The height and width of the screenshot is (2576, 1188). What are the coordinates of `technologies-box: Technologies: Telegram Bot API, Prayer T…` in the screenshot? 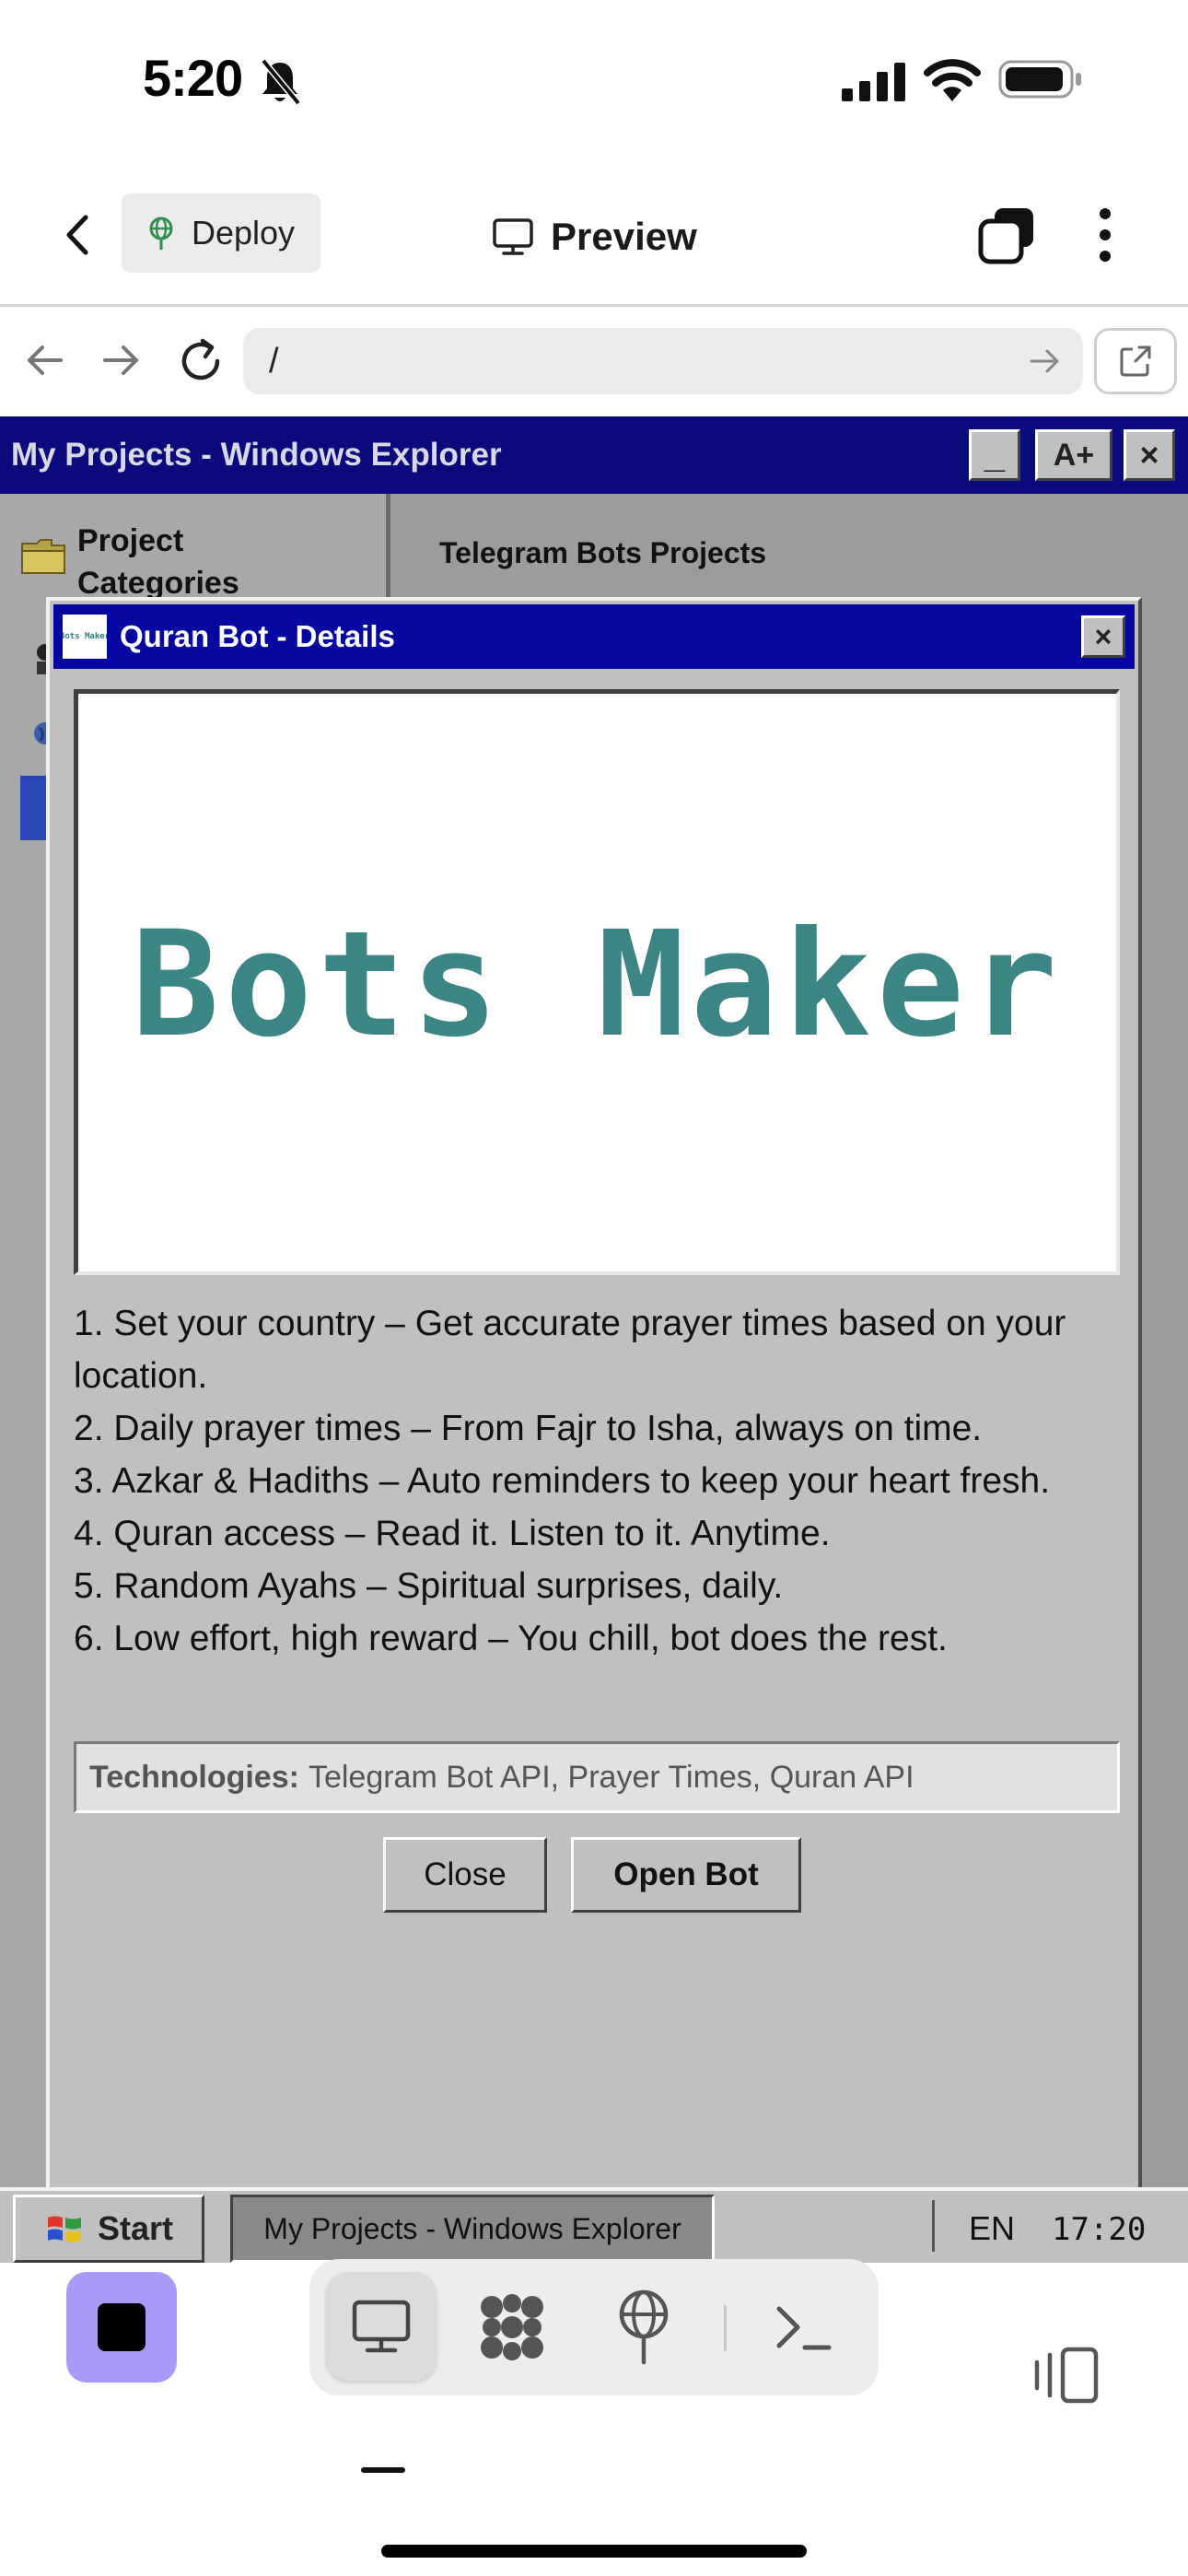 It's located at (597, 1777).